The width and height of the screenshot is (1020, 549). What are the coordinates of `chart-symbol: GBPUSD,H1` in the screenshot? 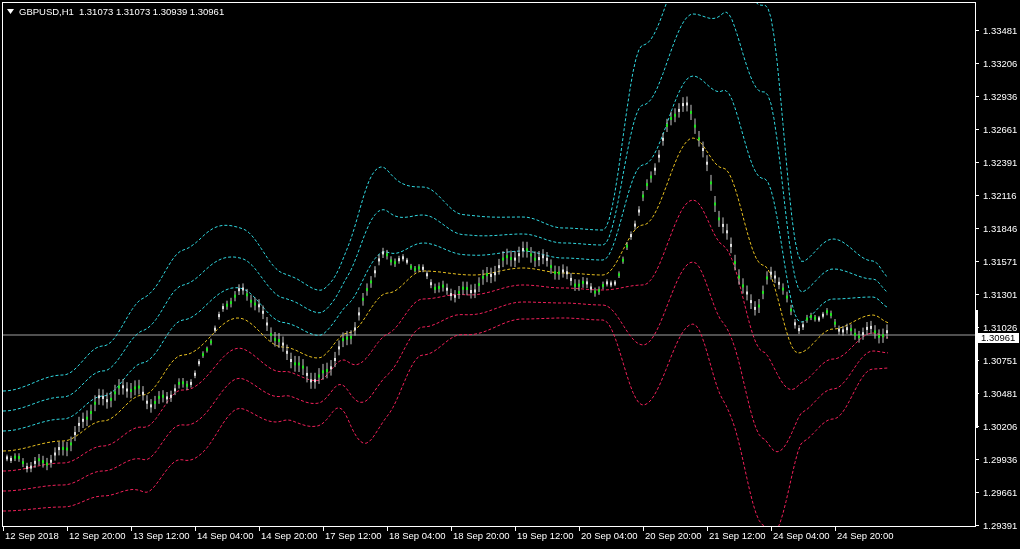 It's located at (46, 11).